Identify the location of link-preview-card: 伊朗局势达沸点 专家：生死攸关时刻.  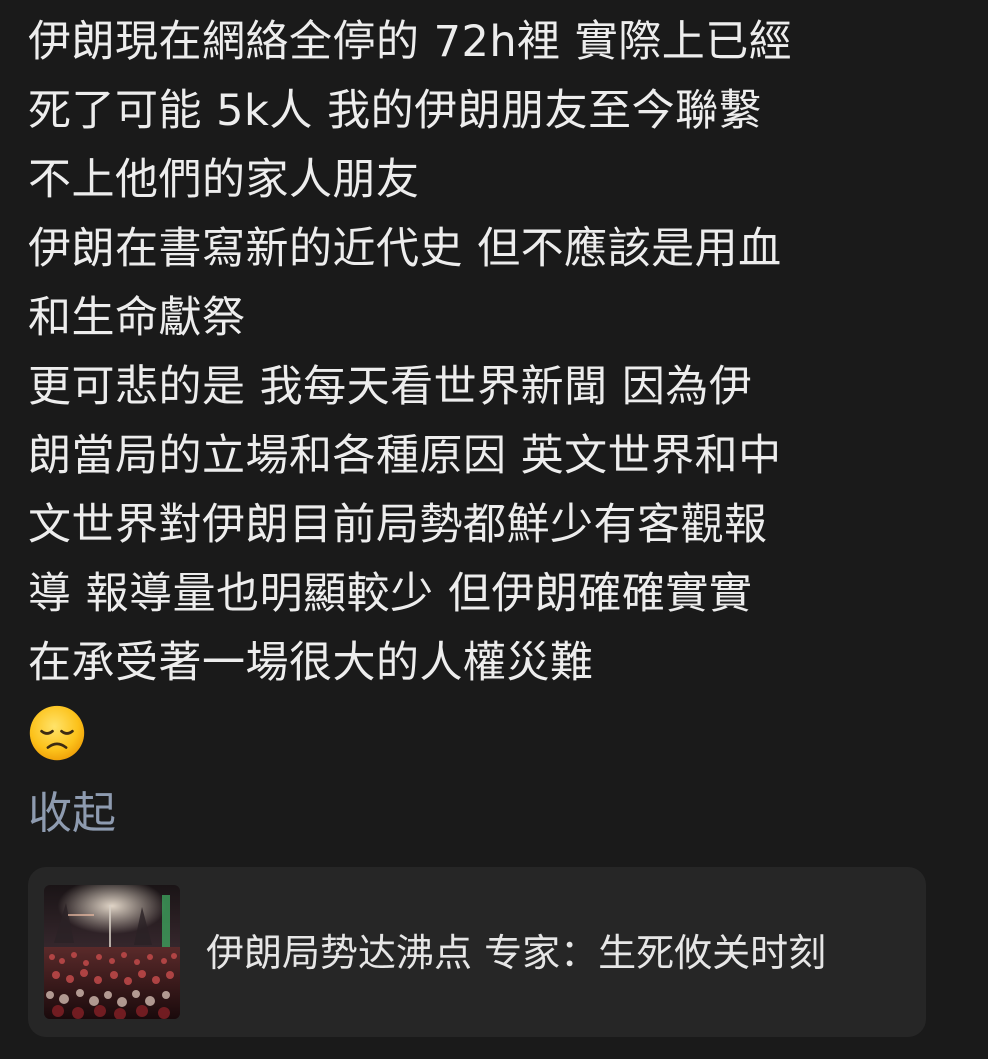
(477, 952).